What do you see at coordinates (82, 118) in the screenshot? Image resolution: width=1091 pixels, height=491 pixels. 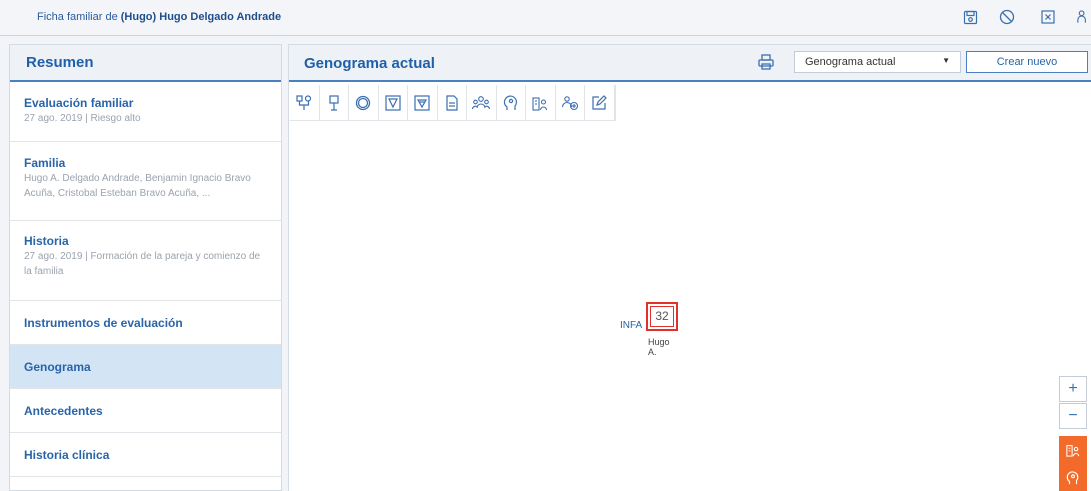 I see `sidebar-item-subtitle: 27 ago. 2019 | Riesgo alto` at bounding box center [82, 118].